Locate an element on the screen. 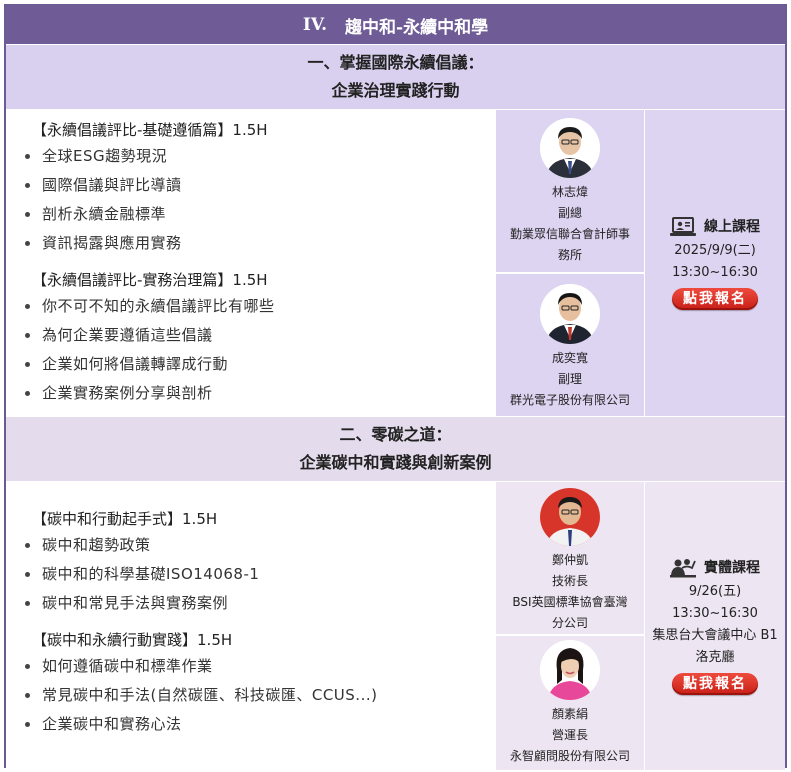 This screenshot has height=772, width=791. list-item: 常見碳中和手法(自然碳匯、科技碳匯、CCUS...) is located at coordinates (258, 695).